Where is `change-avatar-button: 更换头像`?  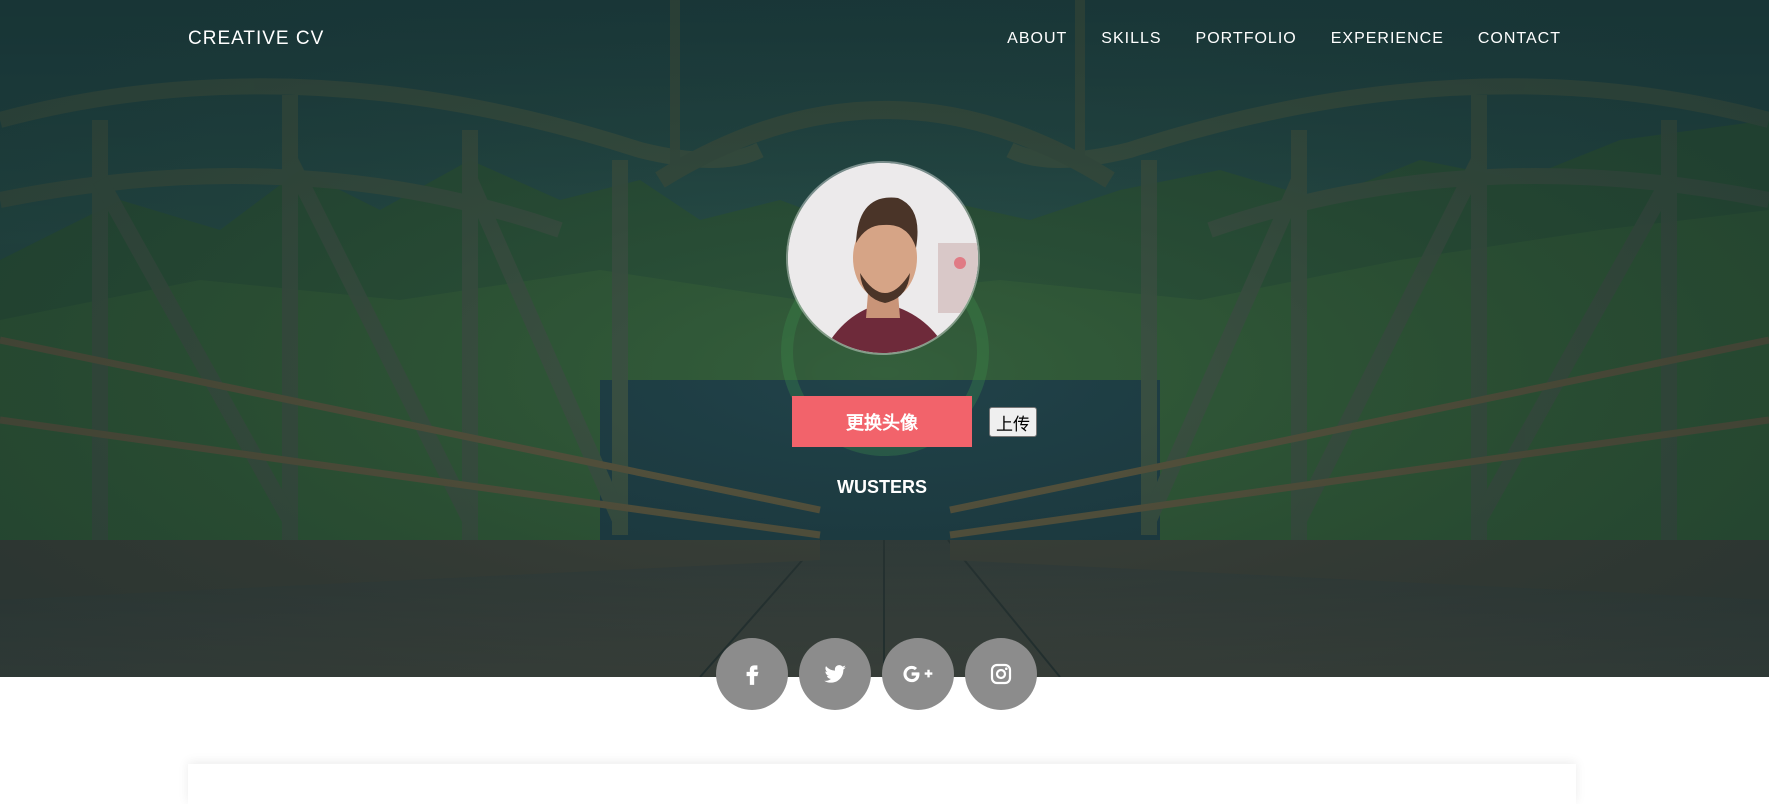 change-avatar-button: 更换头像 is located at coordinates (882, 421).